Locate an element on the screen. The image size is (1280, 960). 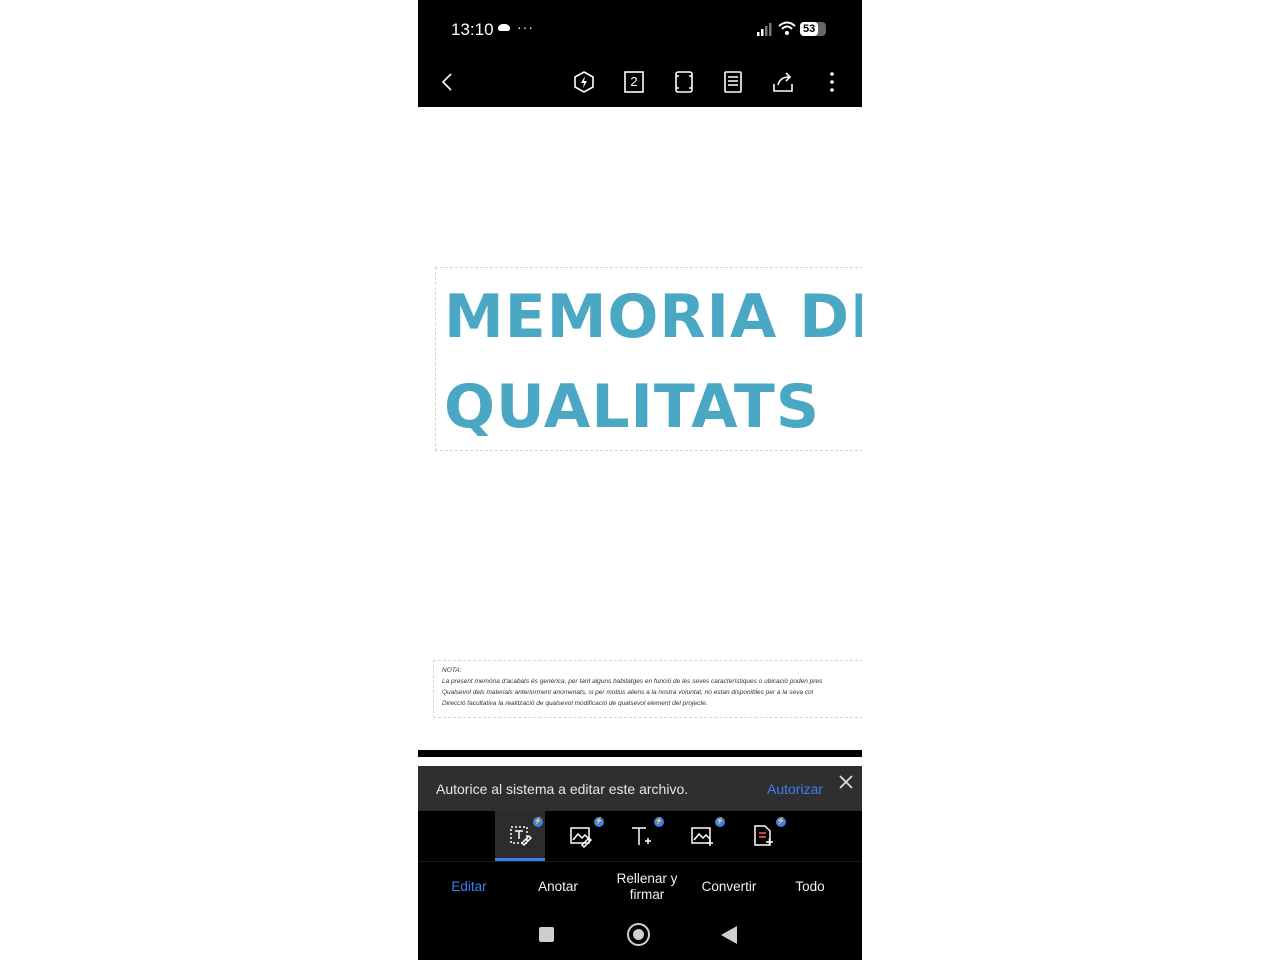
page-number-button: 2 is located at coordinates (634, 82).